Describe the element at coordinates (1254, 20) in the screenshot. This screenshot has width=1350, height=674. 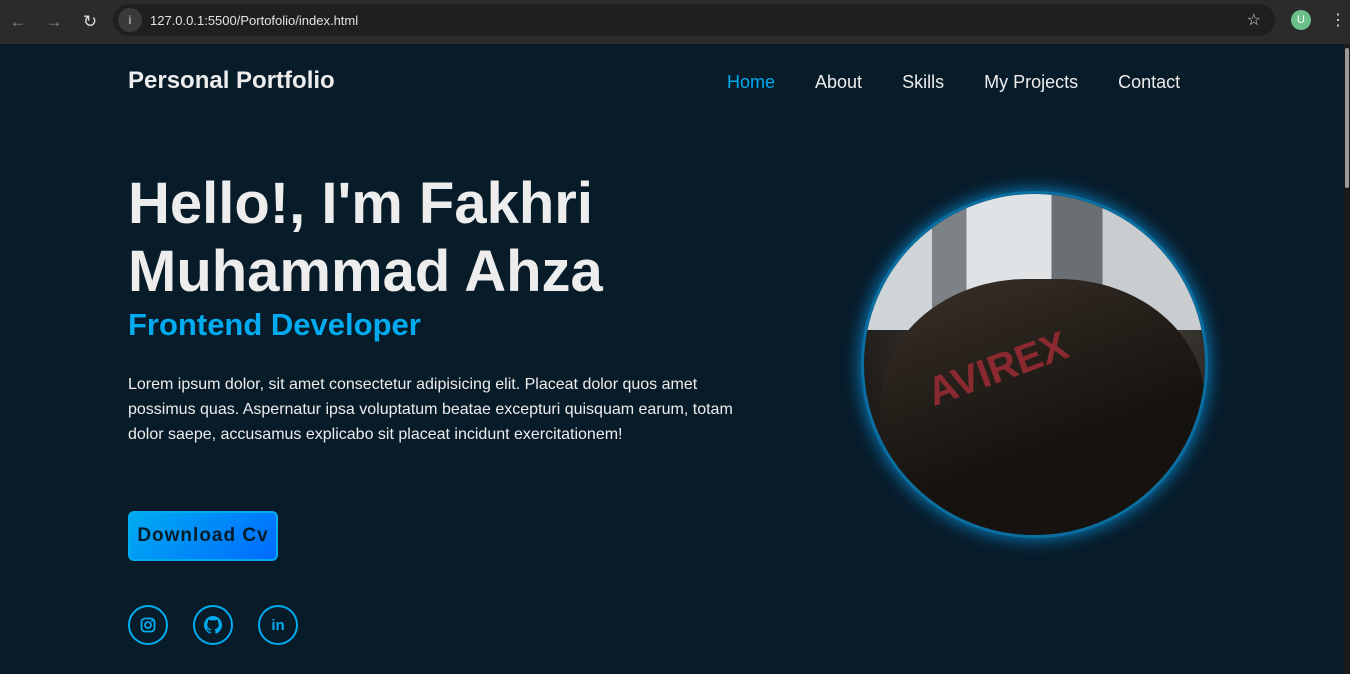
I see `bookmark-star-icon: ☆` at that location.